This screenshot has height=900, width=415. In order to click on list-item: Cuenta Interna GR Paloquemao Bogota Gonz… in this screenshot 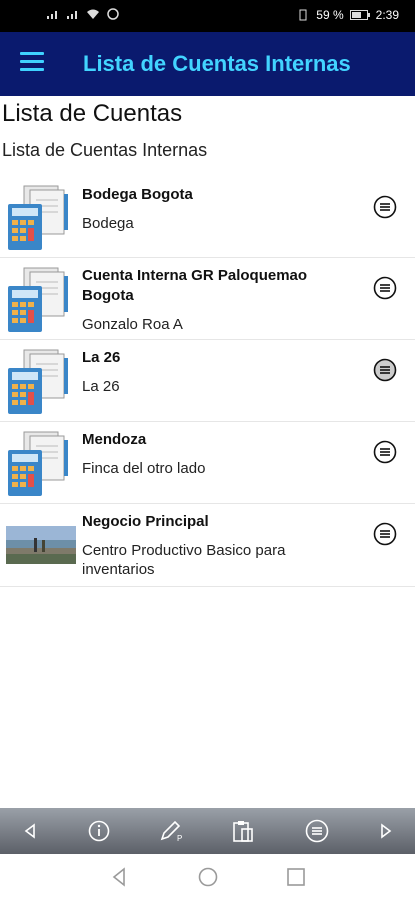, I will do `click(207, 299)`.